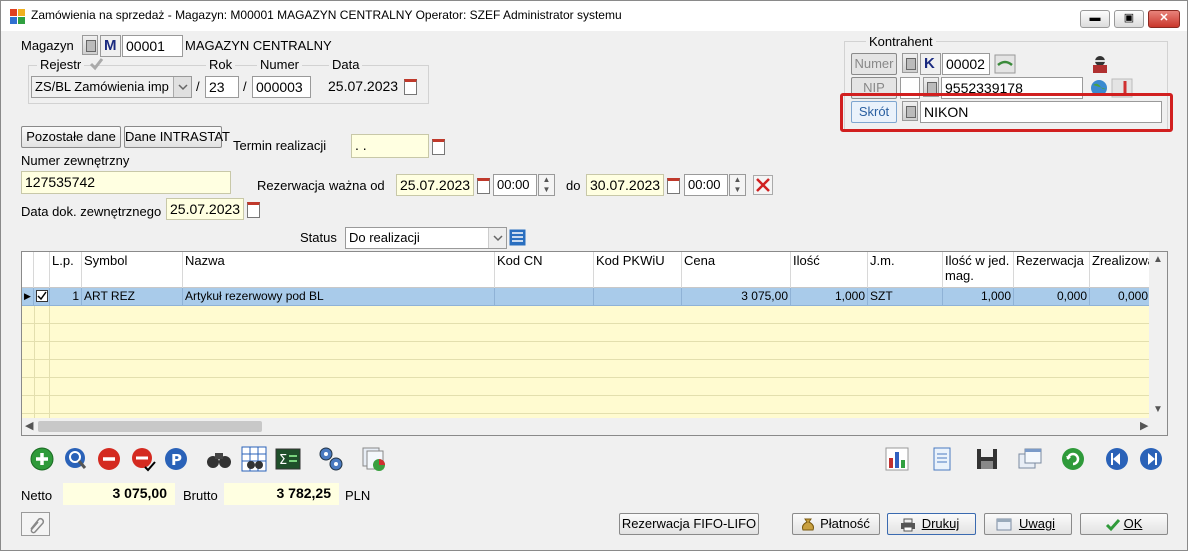  I want to click on row-pointer-icon: ▶, so click(28, 297).